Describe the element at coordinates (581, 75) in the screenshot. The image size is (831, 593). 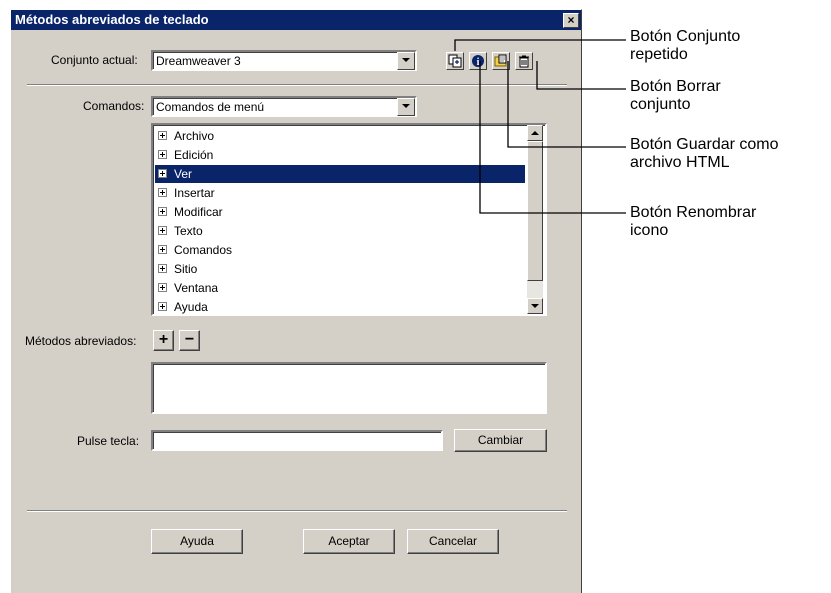
I see `leader-delete` at that location.